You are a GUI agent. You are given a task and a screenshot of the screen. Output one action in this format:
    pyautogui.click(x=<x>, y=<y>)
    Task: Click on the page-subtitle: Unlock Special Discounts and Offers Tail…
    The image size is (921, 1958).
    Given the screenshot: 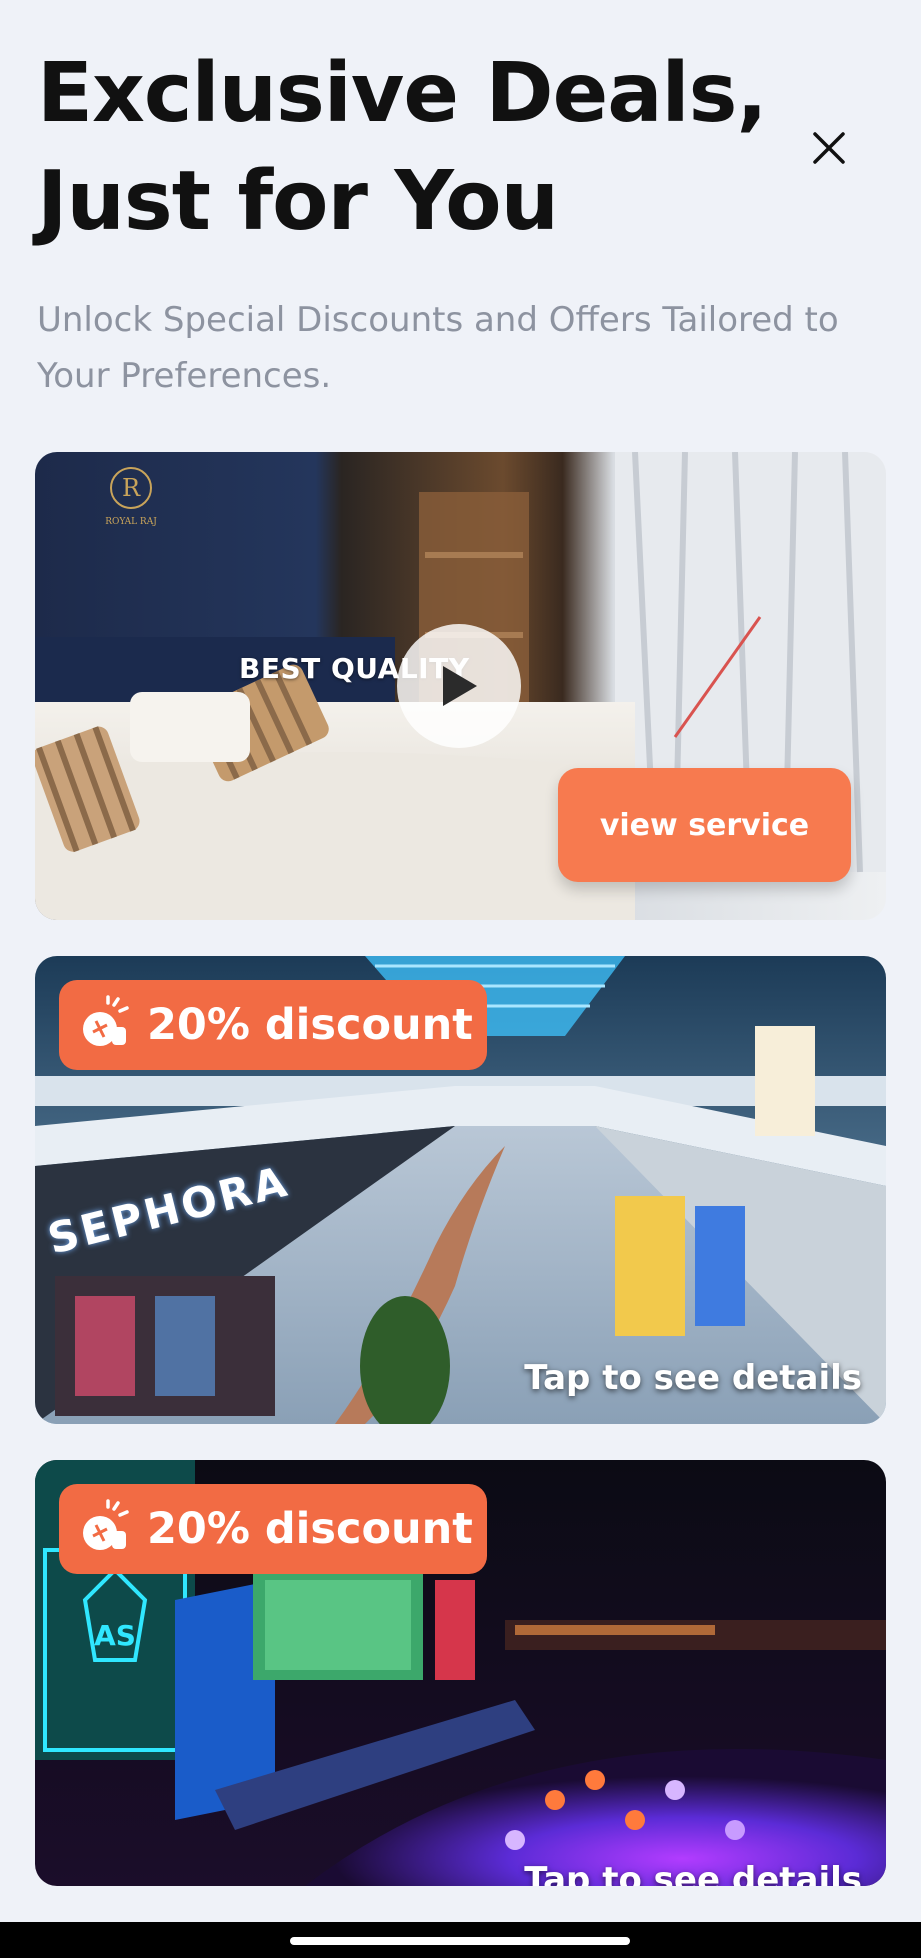 What is the action you would take?
    pyautogui.click(x=438, y=348)
    